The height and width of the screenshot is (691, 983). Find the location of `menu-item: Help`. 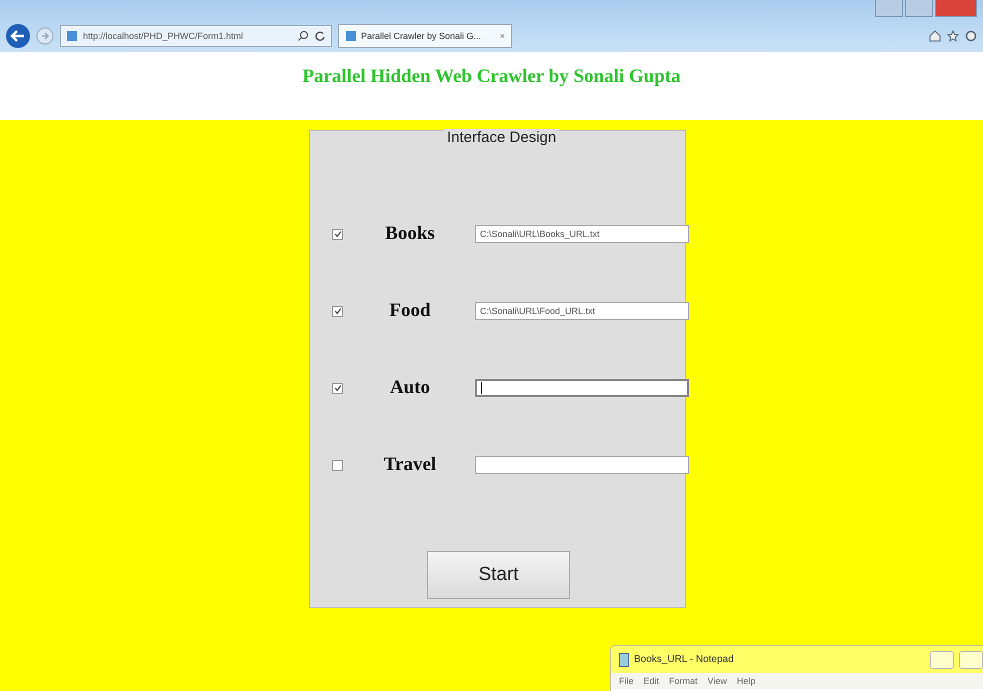

menu-item: Help is located at coordinates (746, 681).